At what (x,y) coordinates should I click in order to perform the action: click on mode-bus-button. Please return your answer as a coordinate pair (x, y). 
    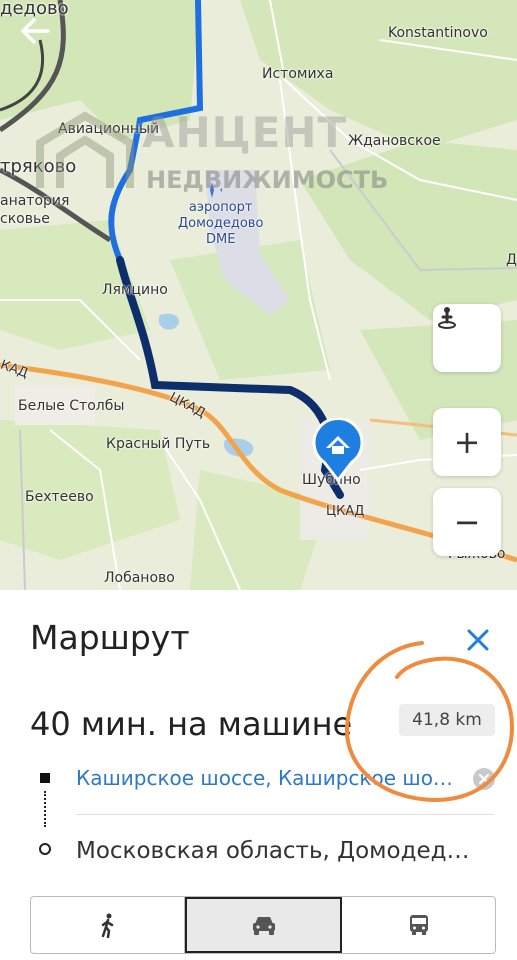
    Looking at the image, I should click on (418, 925).